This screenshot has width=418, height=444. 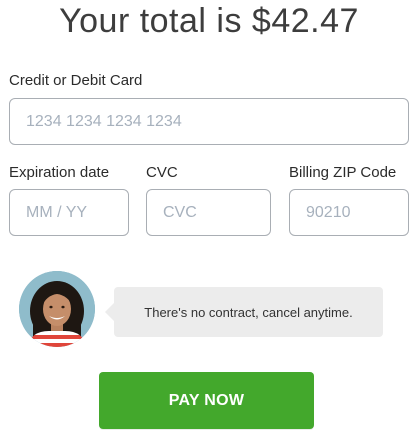 What do you see at coordinates (69, 212) in the screenshot?
I see `expiration-input` at bounding box center [69, 212].